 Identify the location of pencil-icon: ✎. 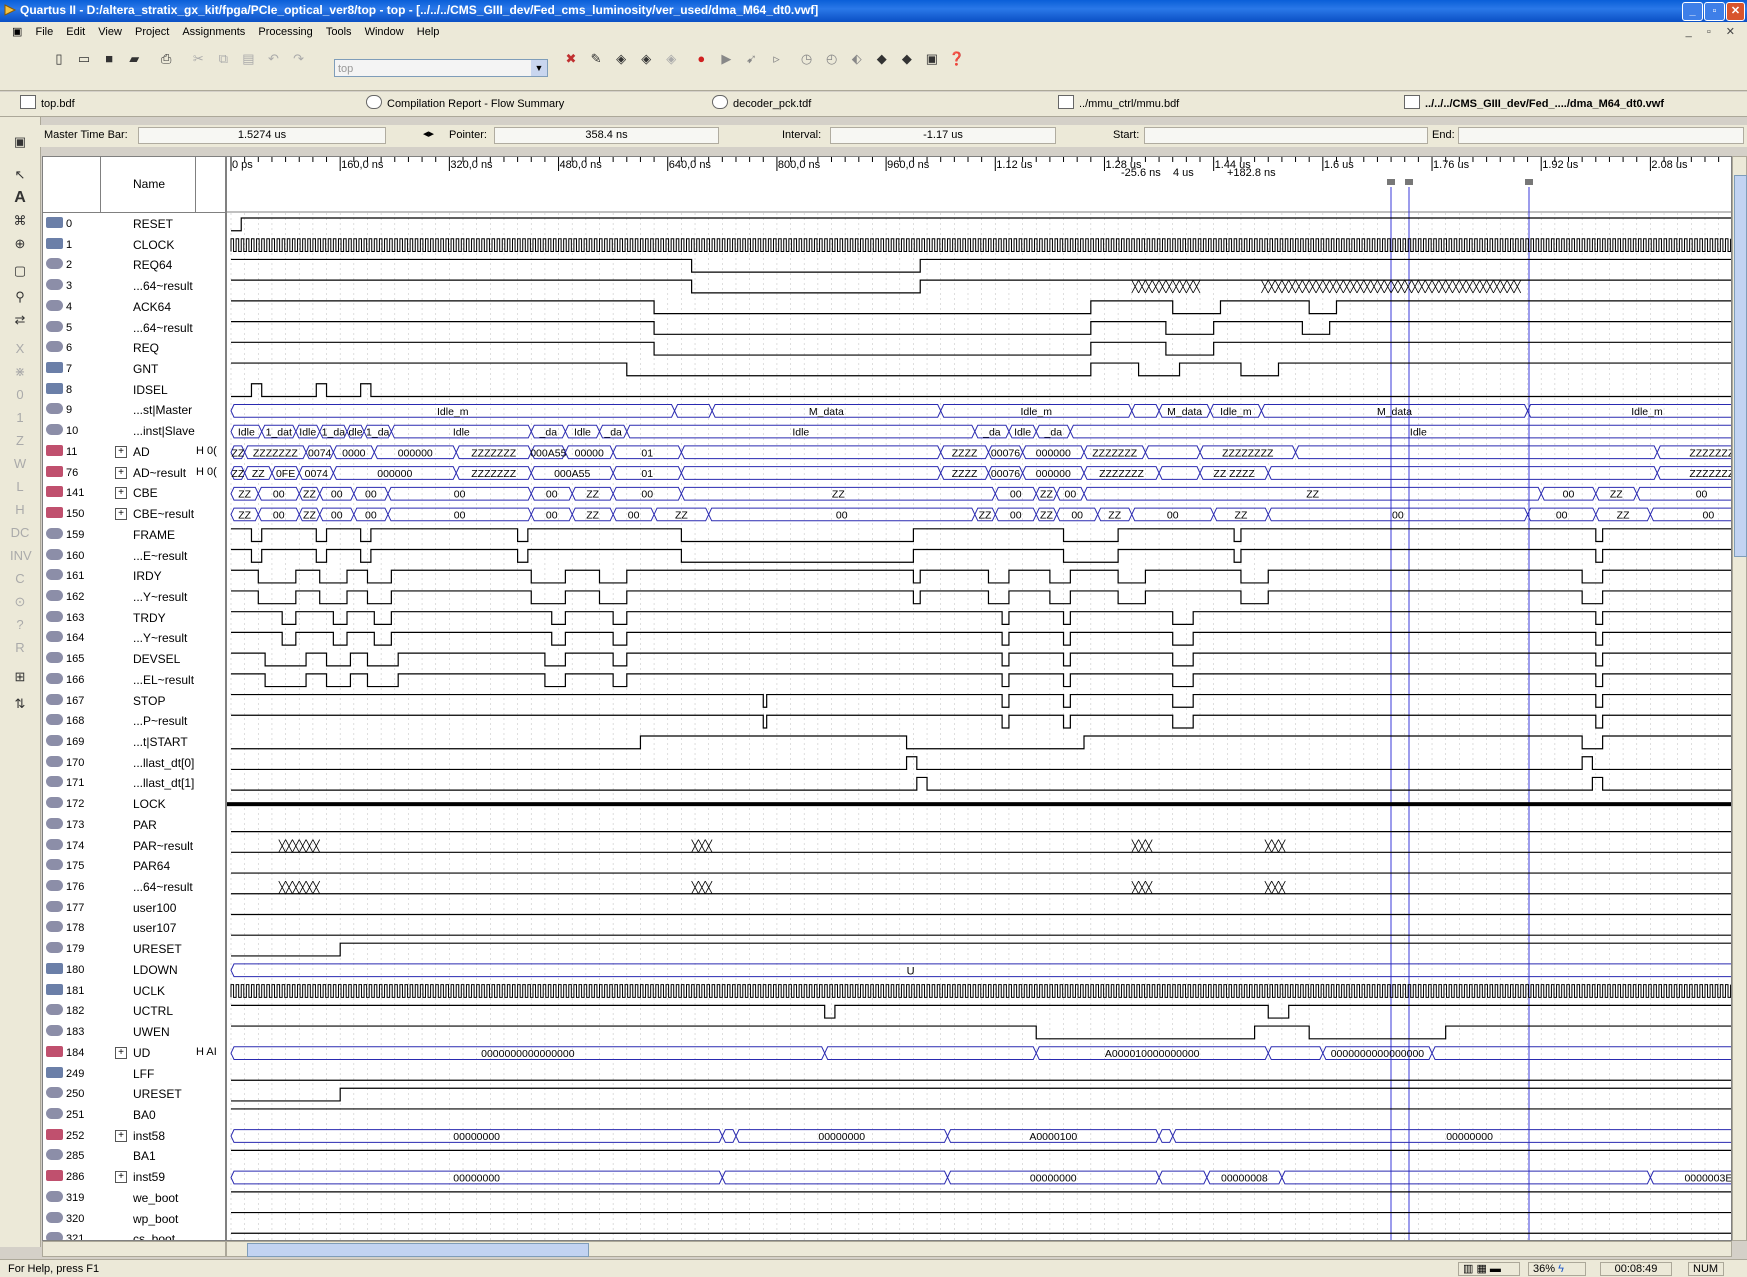
(596, 59).